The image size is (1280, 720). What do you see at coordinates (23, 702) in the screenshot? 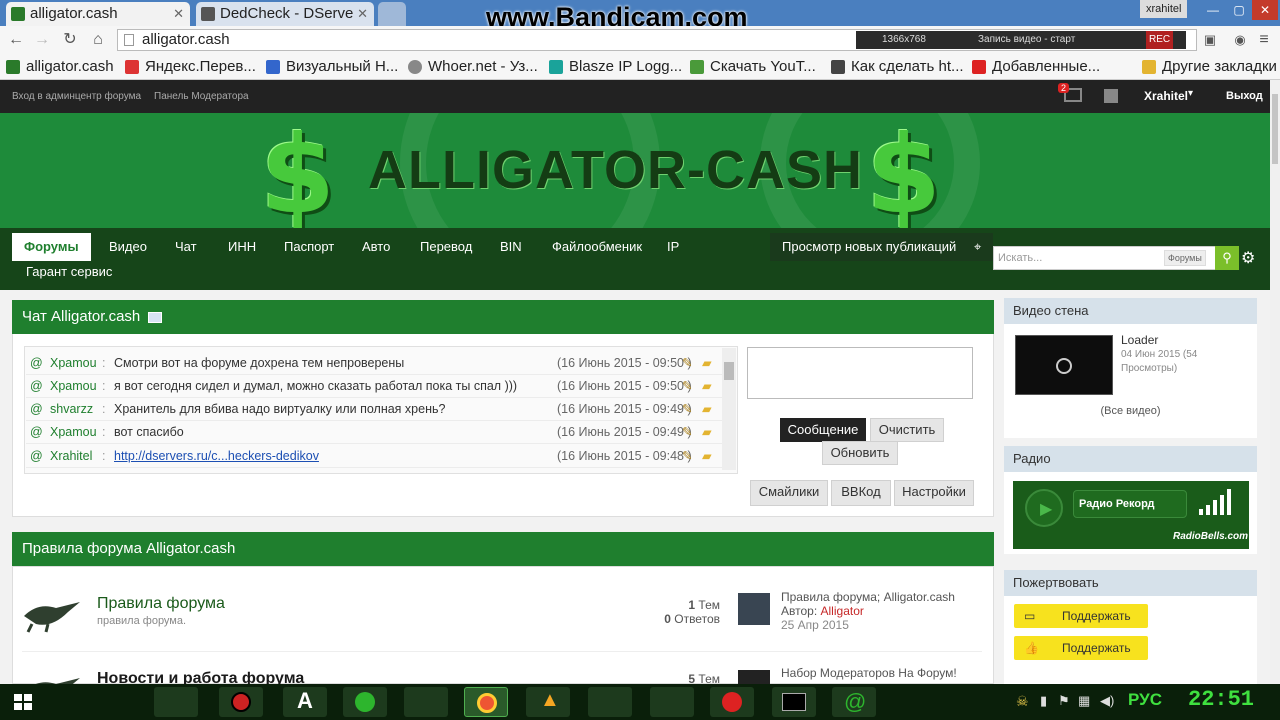
I see `start-icon` at bounding box center [23, 702].